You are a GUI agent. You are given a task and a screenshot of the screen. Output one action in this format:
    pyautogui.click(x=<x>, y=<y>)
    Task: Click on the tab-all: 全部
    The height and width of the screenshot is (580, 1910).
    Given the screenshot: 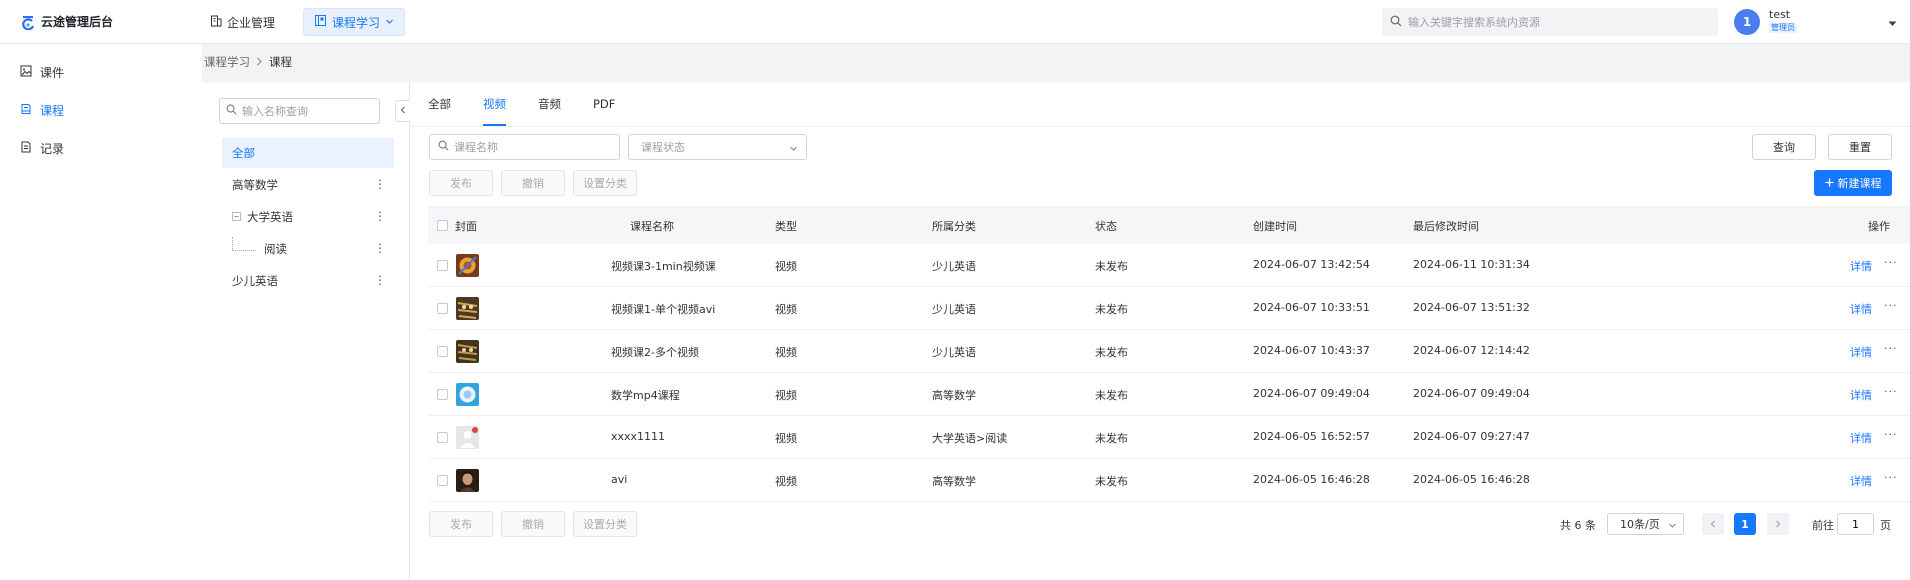 What is the action you would take?
    pyautogui.click(x=439, y=104)
    